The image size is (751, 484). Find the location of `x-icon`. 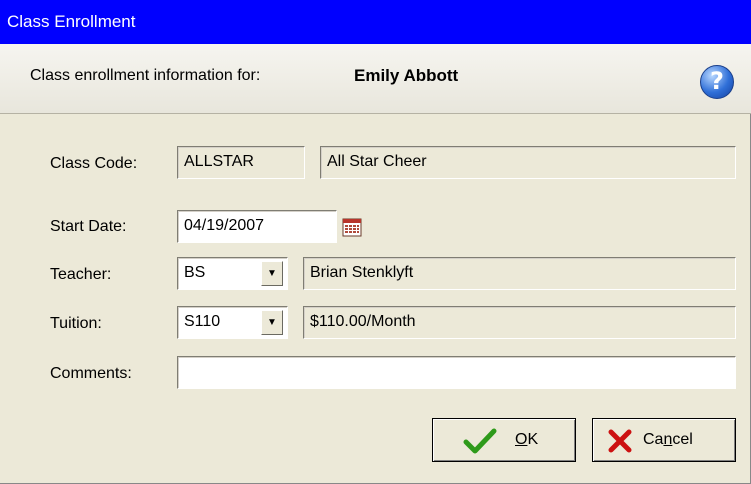

x-icon is located at coordinates (620, 441).